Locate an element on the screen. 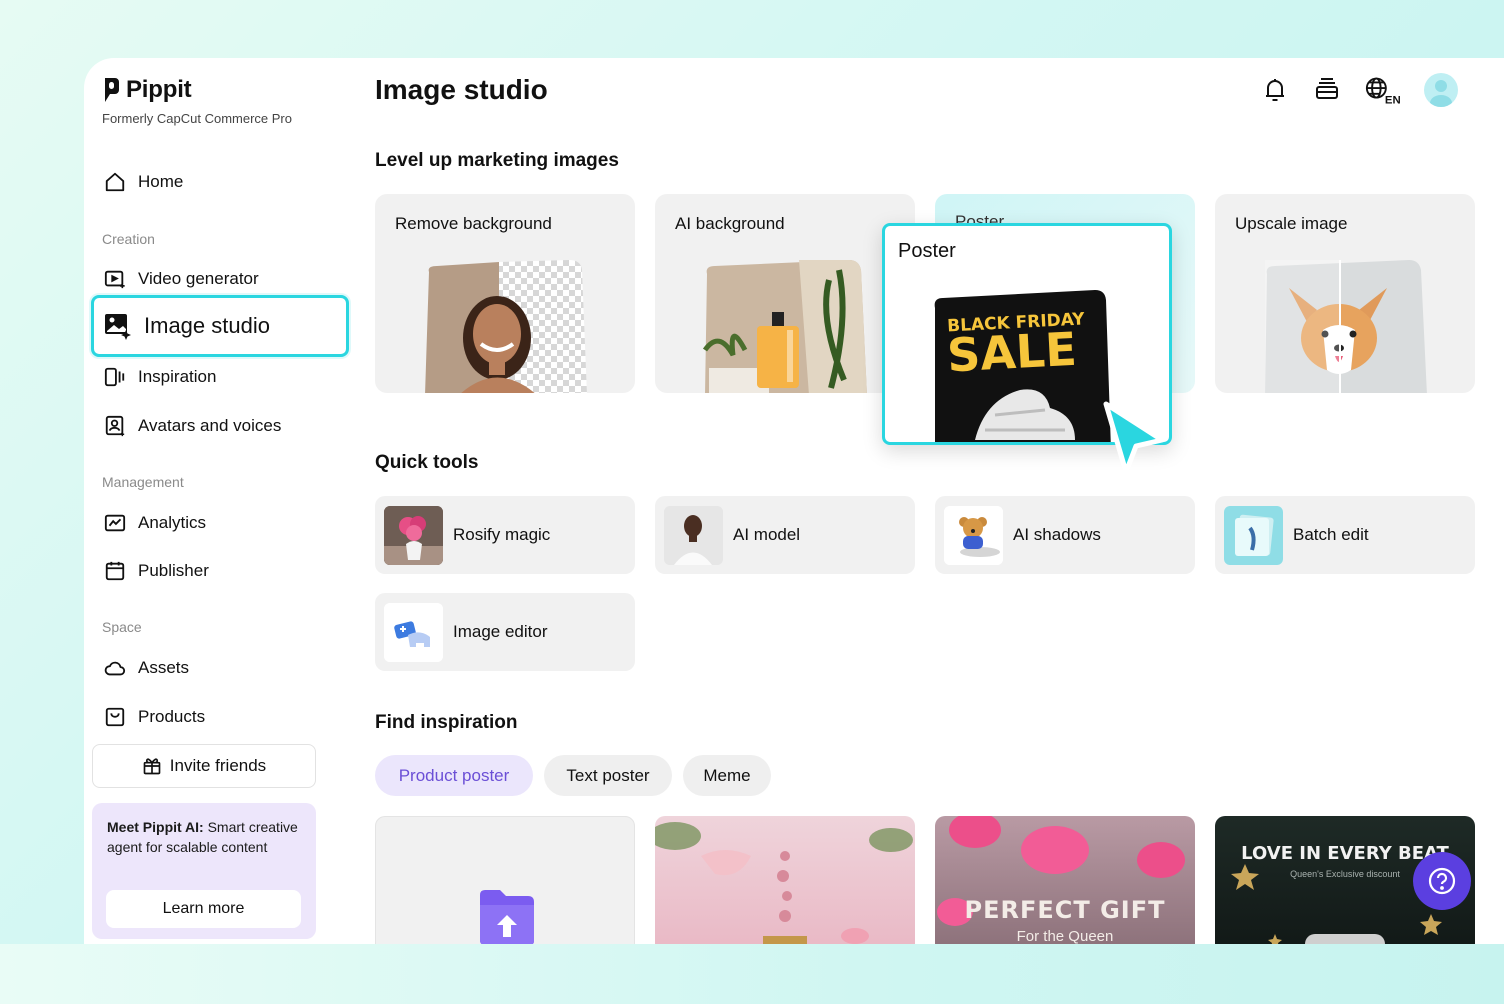 Image resolution: width=1504 pixels, height=1004 pixels. card-upscale-image: Upscale image is located at coordinates (1345, 293).